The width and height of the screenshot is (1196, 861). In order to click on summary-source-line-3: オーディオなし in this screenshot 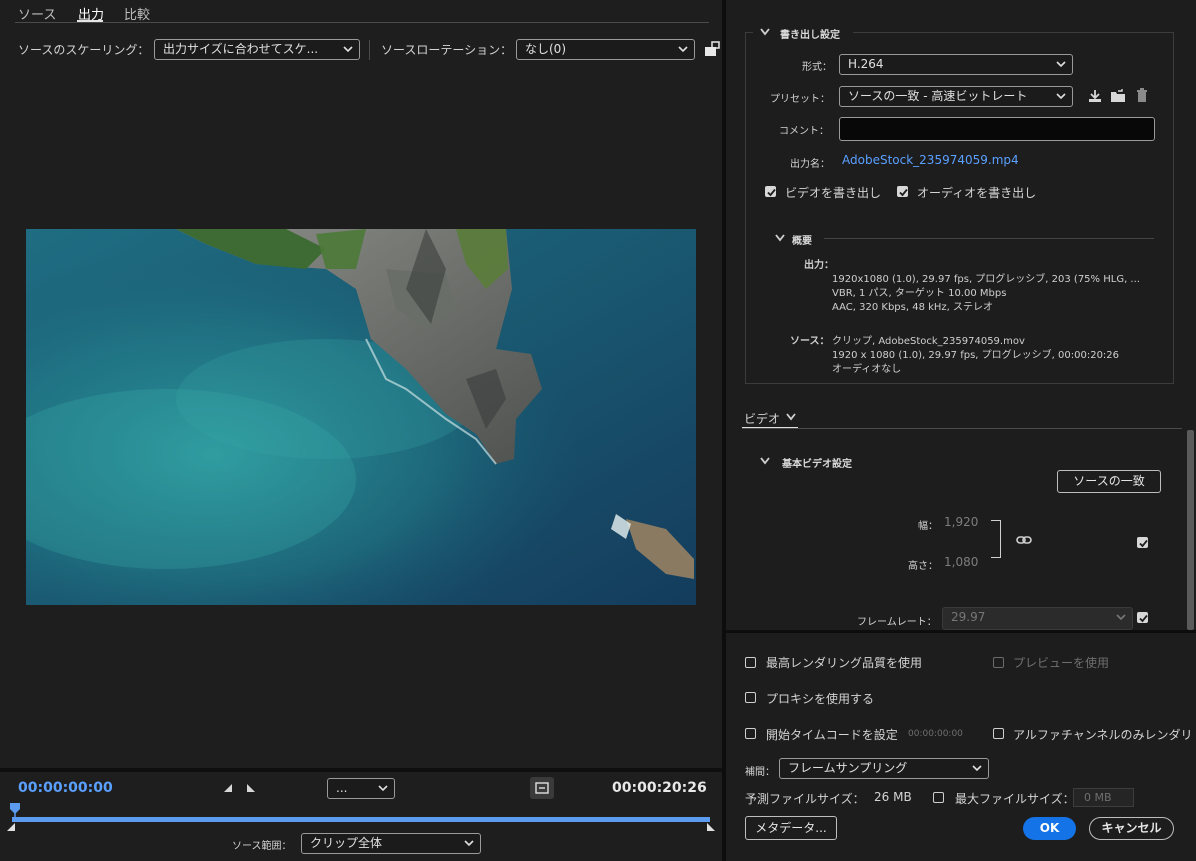, I will do `click(867, 369)`.